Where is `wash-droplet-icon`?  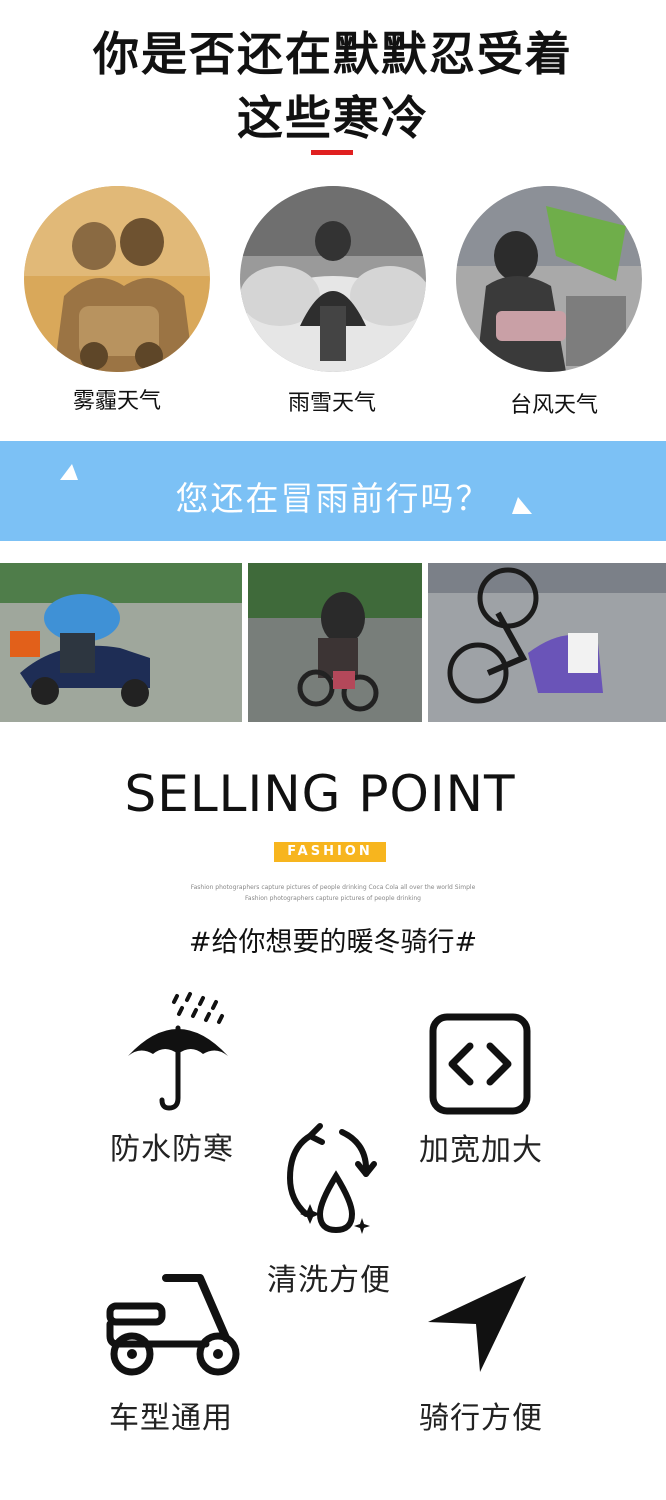 wash-droplet-icon is located at coordinates (330, 1180).